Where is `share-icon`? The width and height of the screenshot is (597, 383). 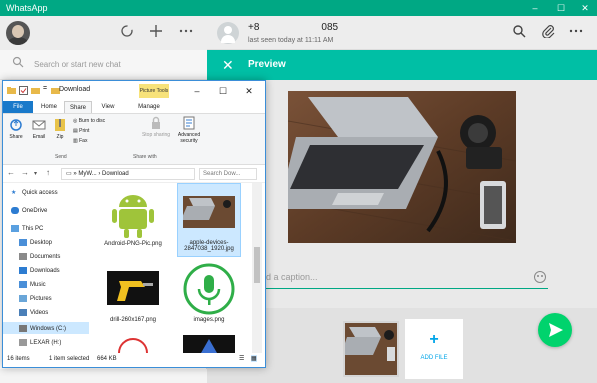
share-icon is located at coordinates (16, 125).